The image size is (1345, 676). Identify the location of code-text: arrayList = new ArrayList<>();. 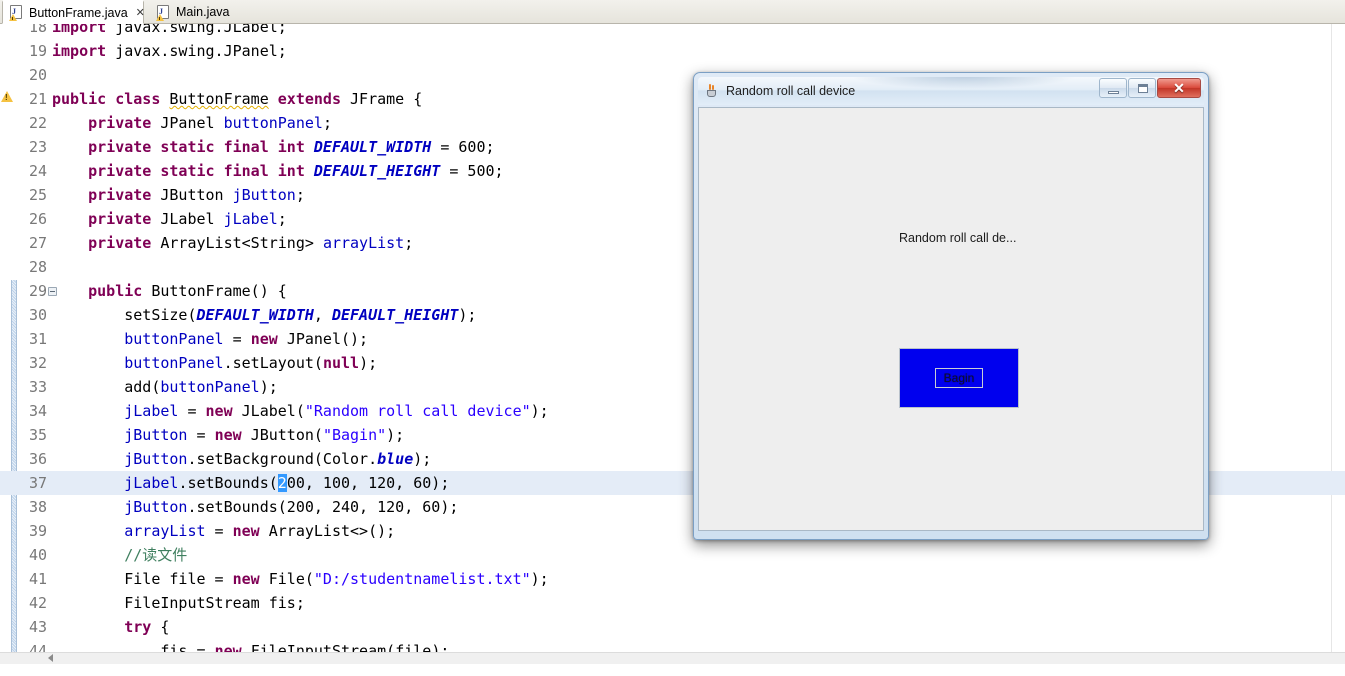
(260, 531).